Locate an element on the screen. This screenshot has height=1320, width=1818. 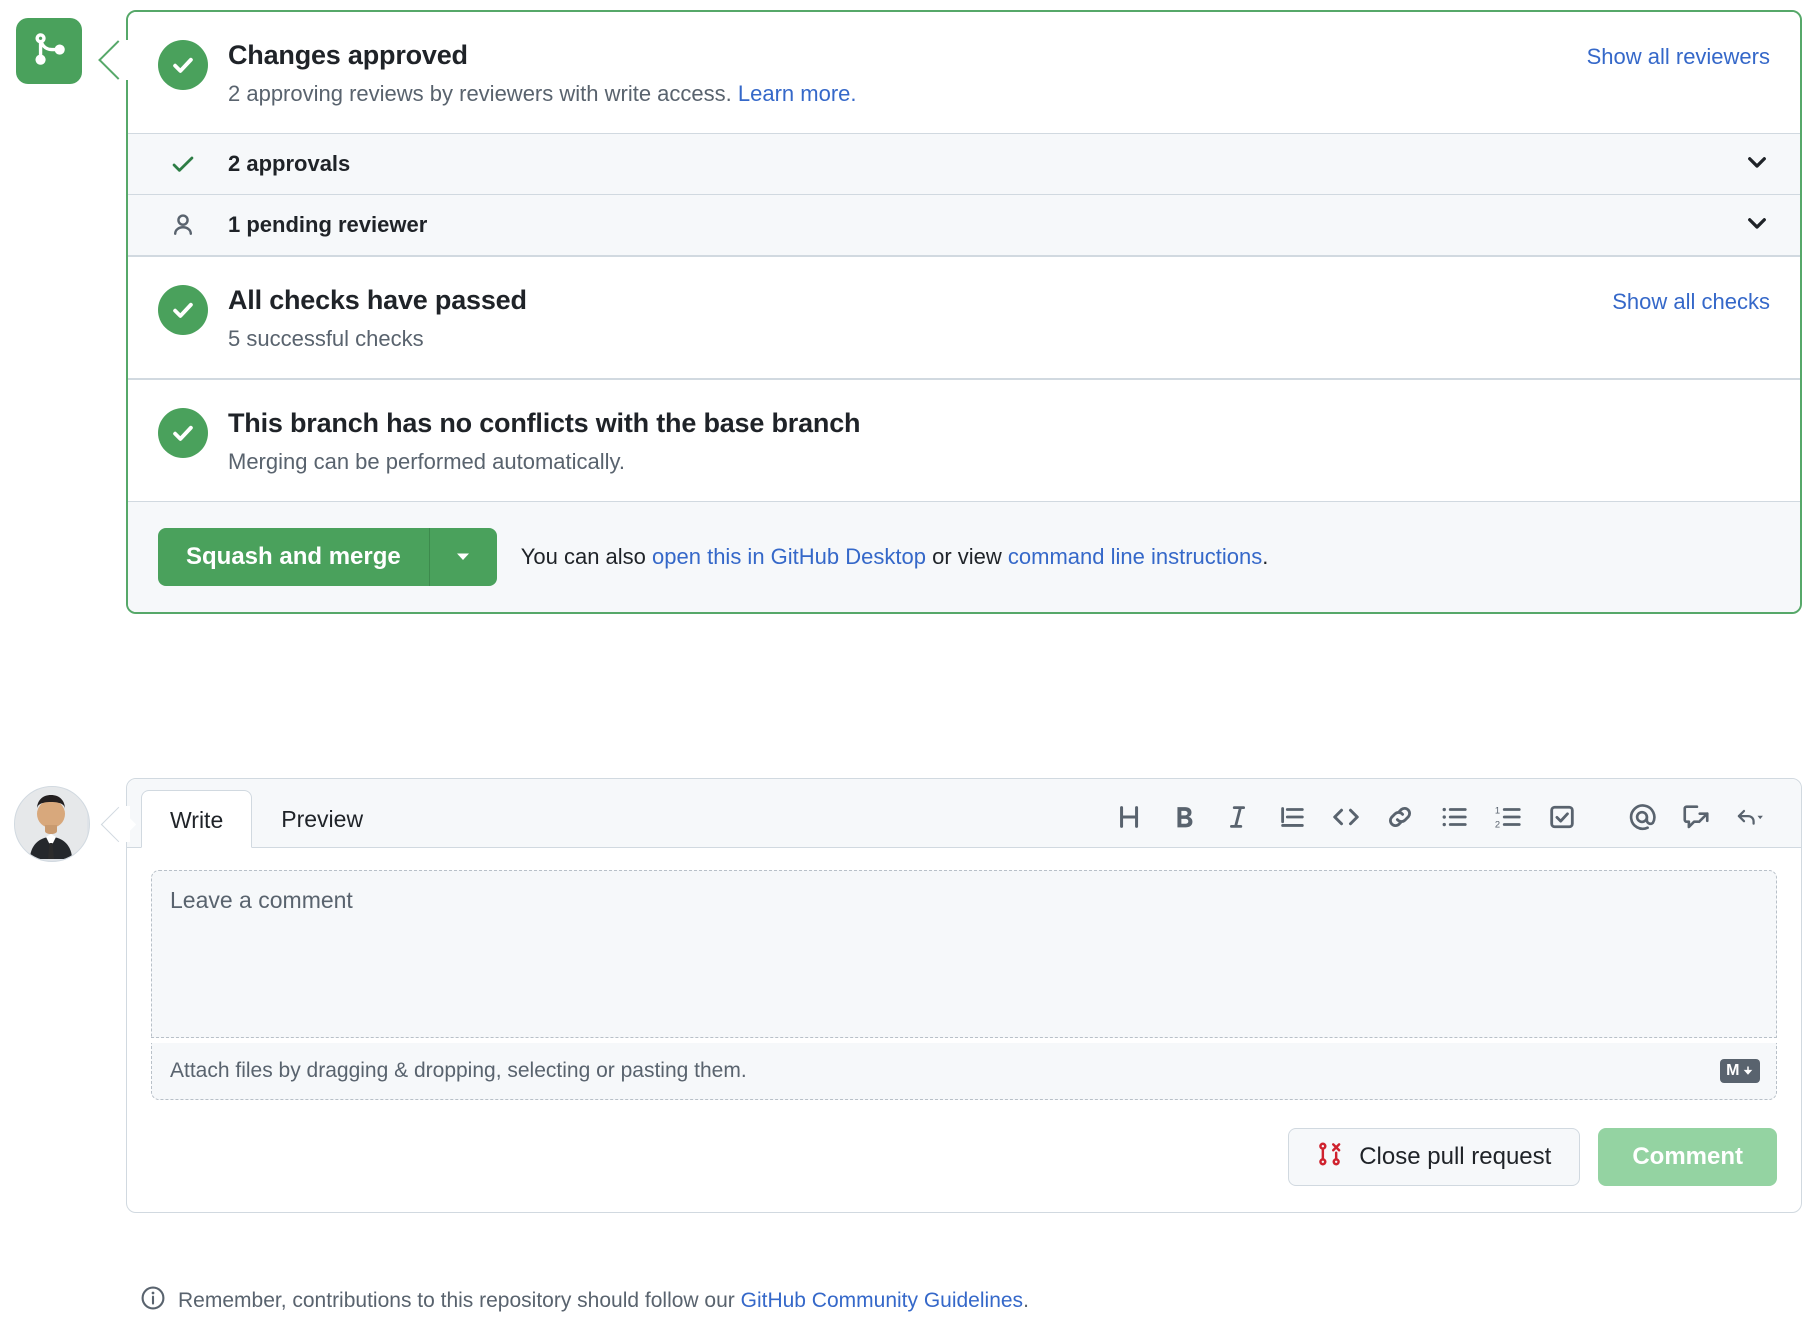
squash-and-merge-button: Squash and merge is located at coordinates (293, 557).